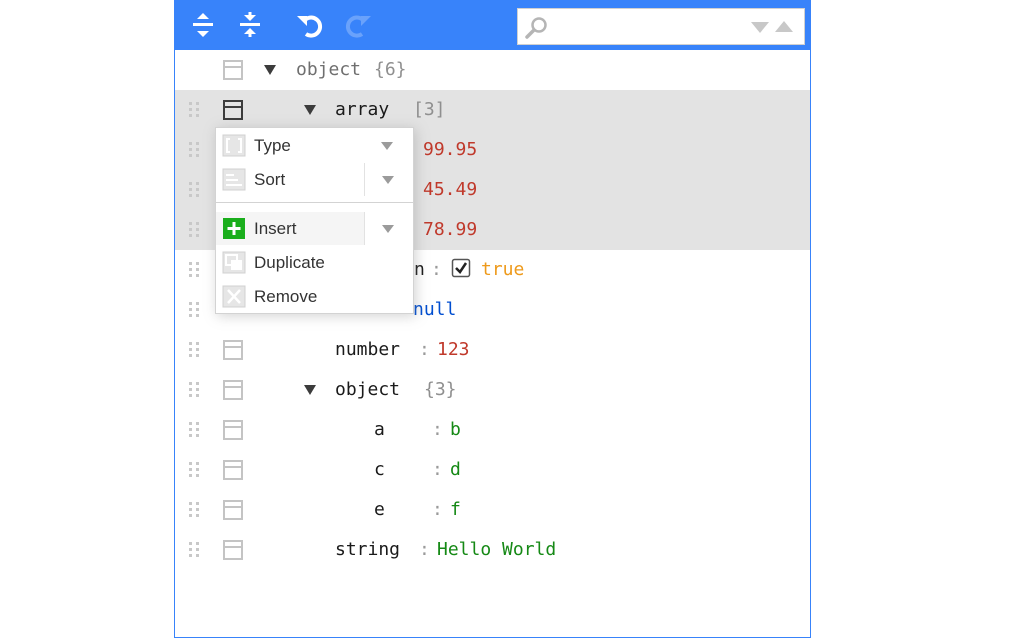 This screenshot has width=1020, height=638. I want to click on menu-item-sort: Sort, so click(314, 179).